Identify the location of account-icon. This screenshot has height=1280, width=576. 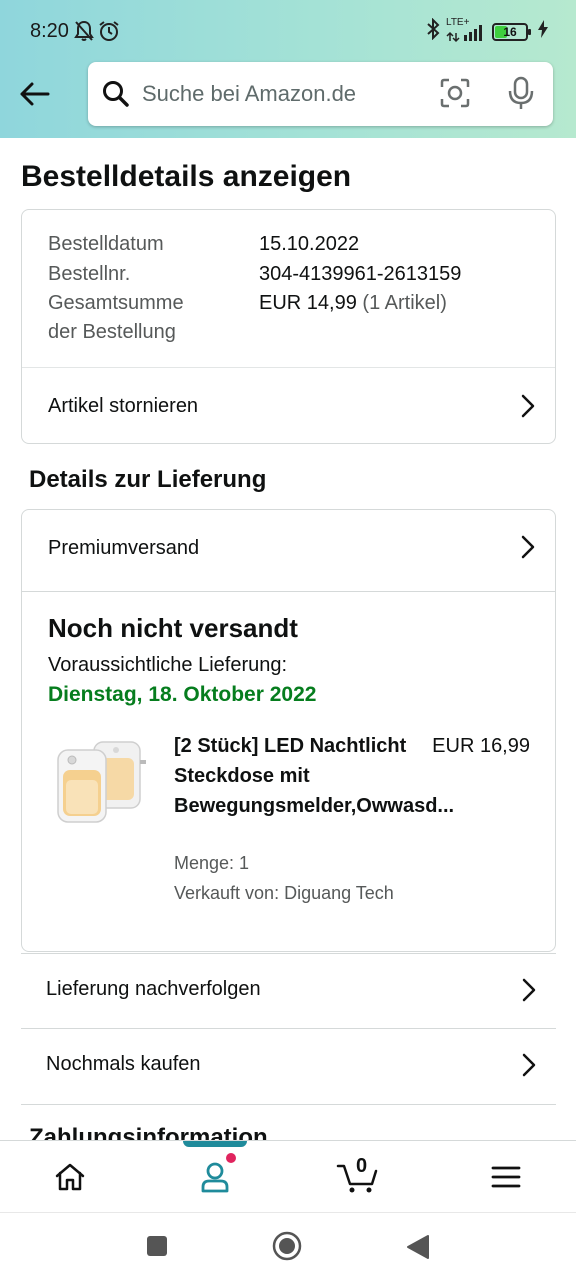
(215, 1177).